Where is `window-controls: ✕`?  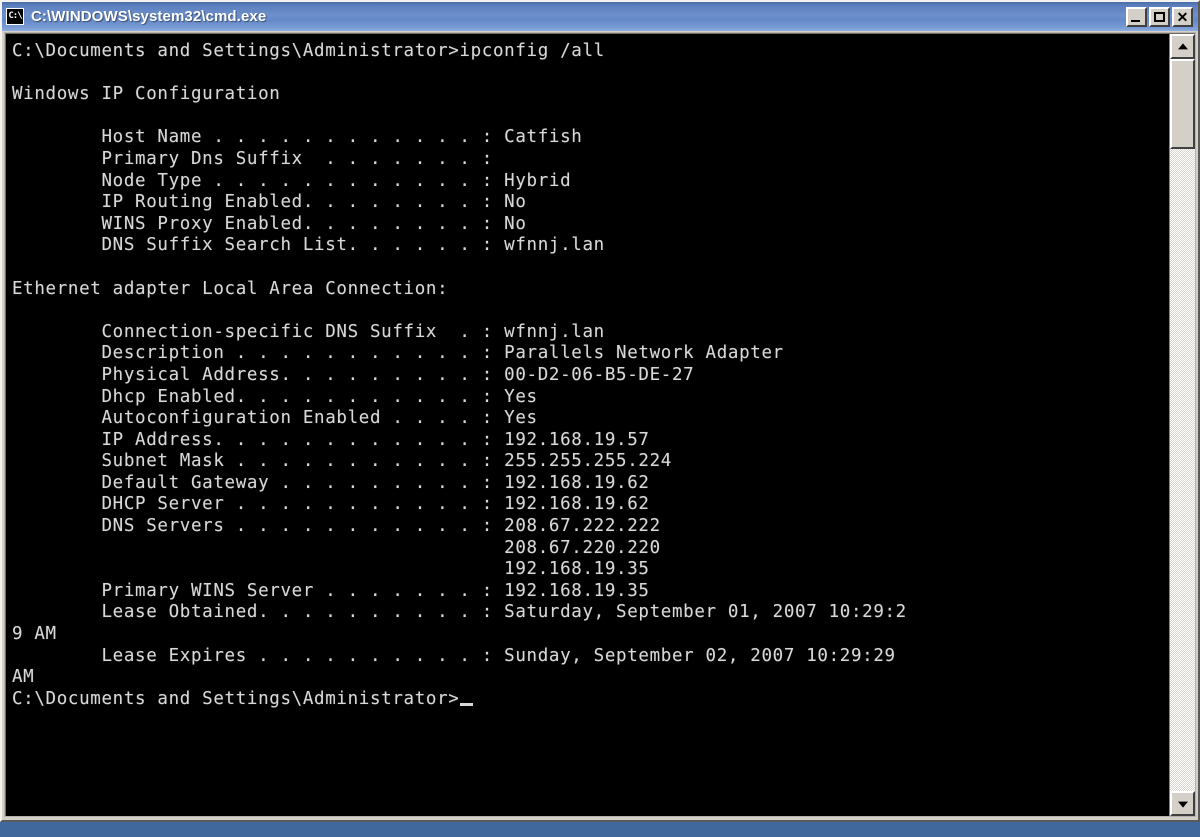
window-controls: ✕ is located at coordinates (1161, 16).